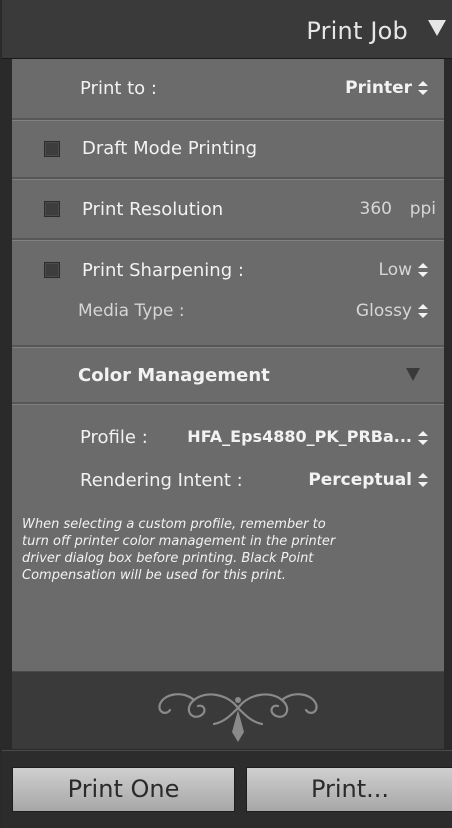 This screenshot has height=828, width=452. Describe the element at coordinates (52, 149) in the screenshot. I see `draft-mode-checkbox` at that location.